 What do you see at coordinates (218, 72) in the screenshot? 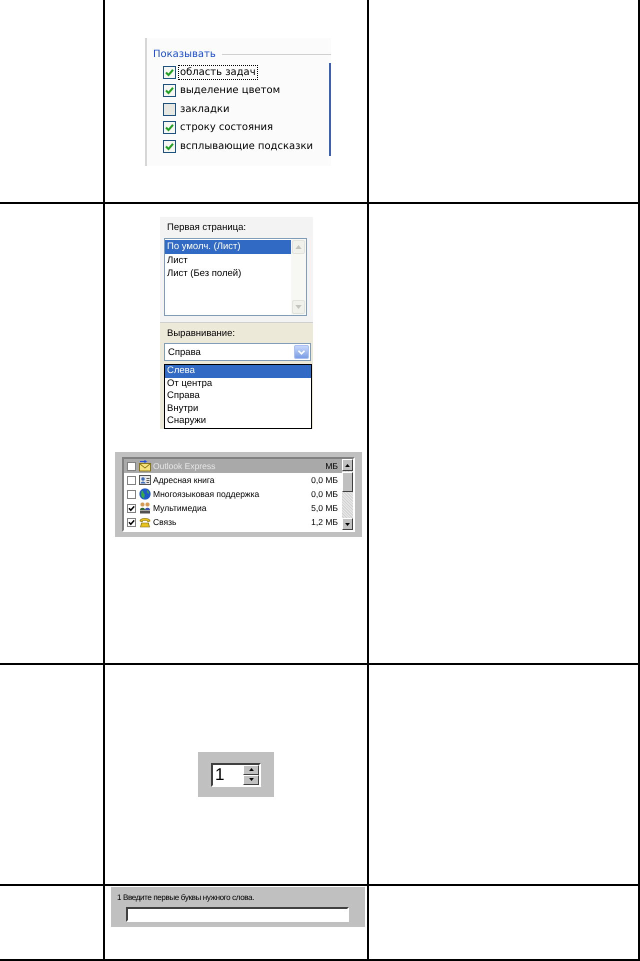
I see `checkbox-label: область задач` at bounding box center [218, 72].